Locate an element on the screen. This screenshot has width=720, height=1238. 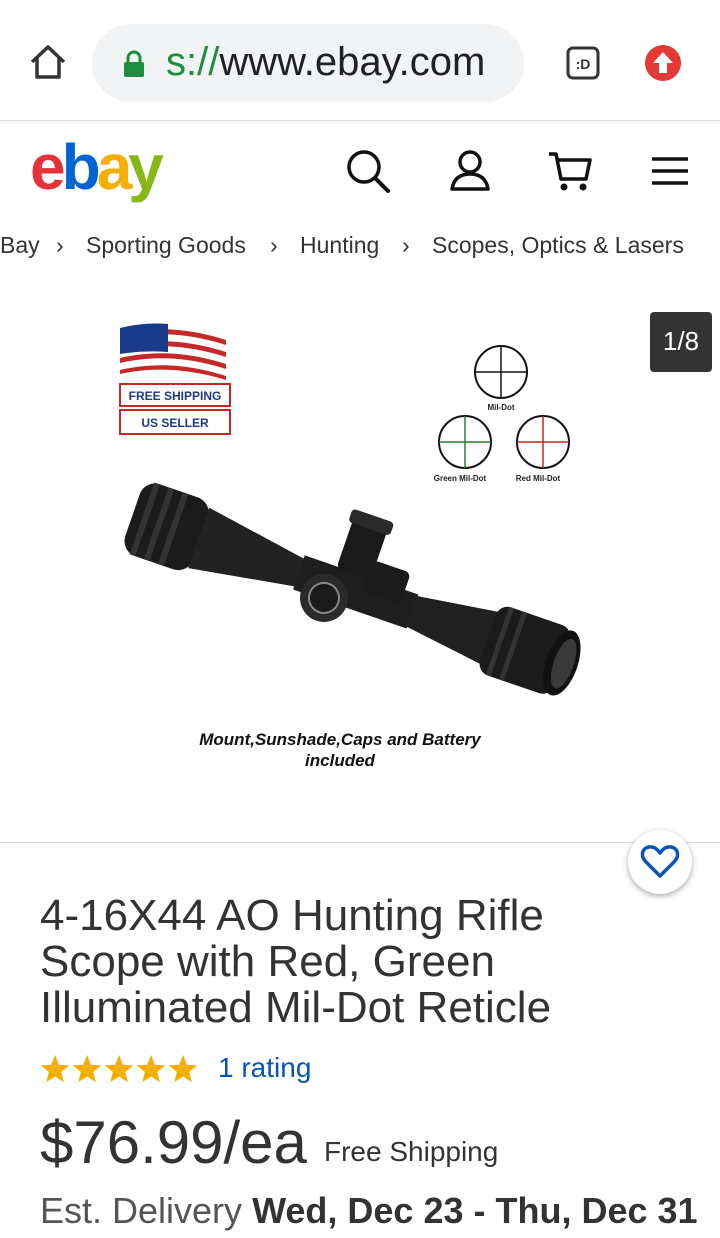
lock-icon is located at coordinates (134, 63).